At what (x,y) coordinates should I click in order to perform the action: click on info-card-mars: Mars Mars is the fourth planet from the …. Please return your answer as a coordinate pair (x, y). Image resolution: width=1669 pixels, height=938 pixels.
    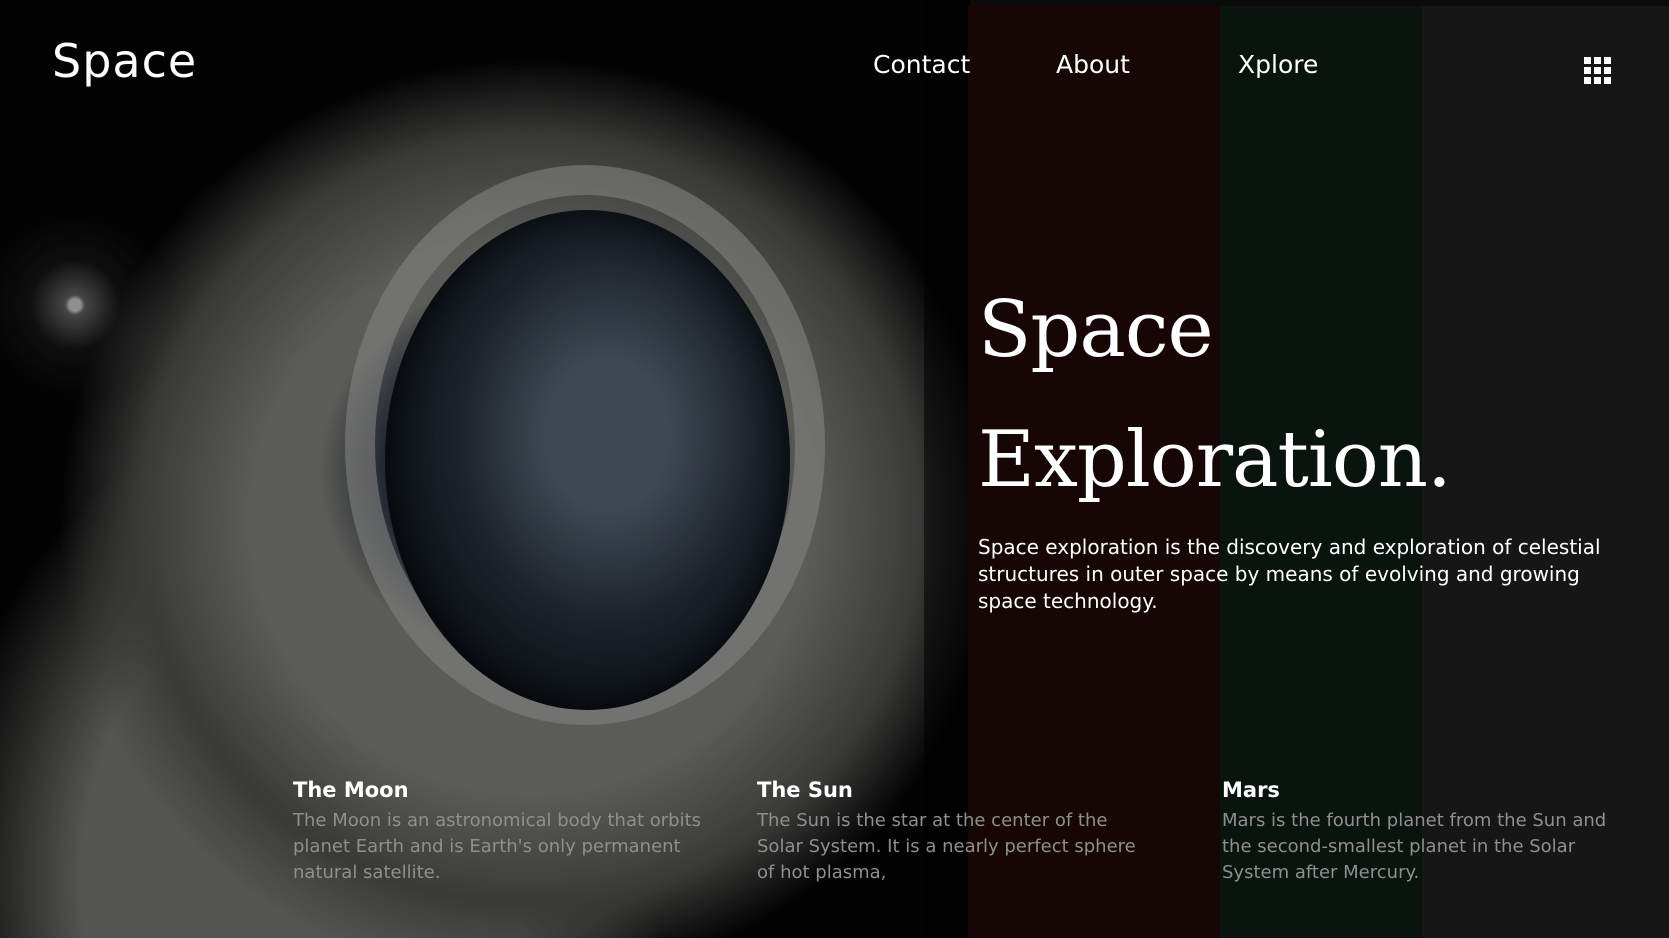
    Looking at the image, I should click on (1417, 832).